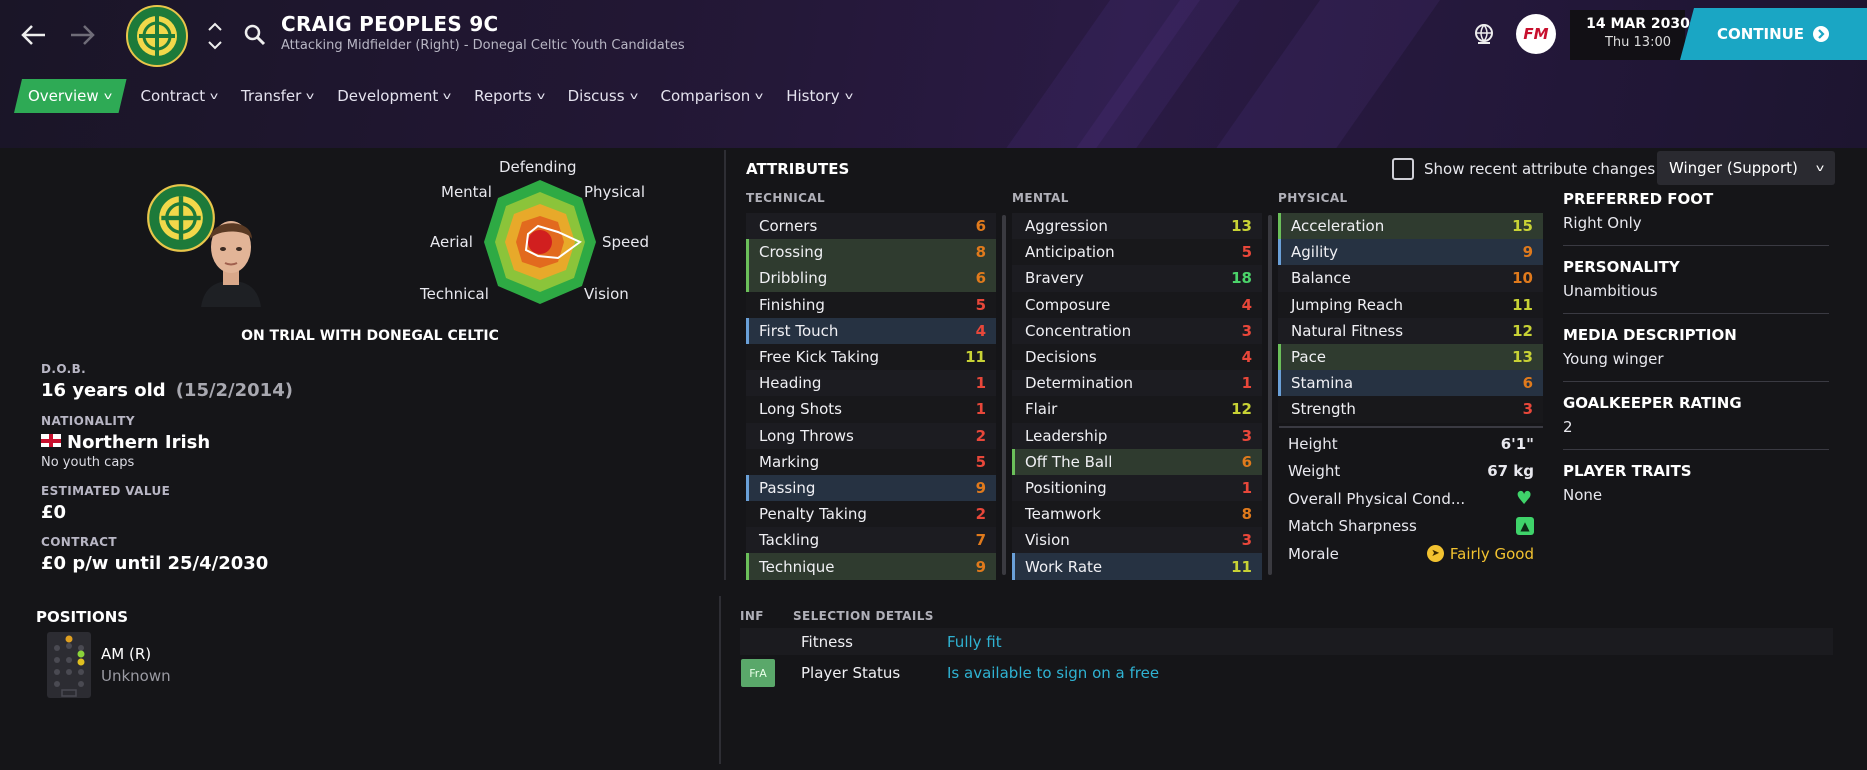 The image size is (1867, 770). Describe the element at coordinates (1696, 434) in the screenshot. I see `goalkeeper-rating-value: 2` at that location.